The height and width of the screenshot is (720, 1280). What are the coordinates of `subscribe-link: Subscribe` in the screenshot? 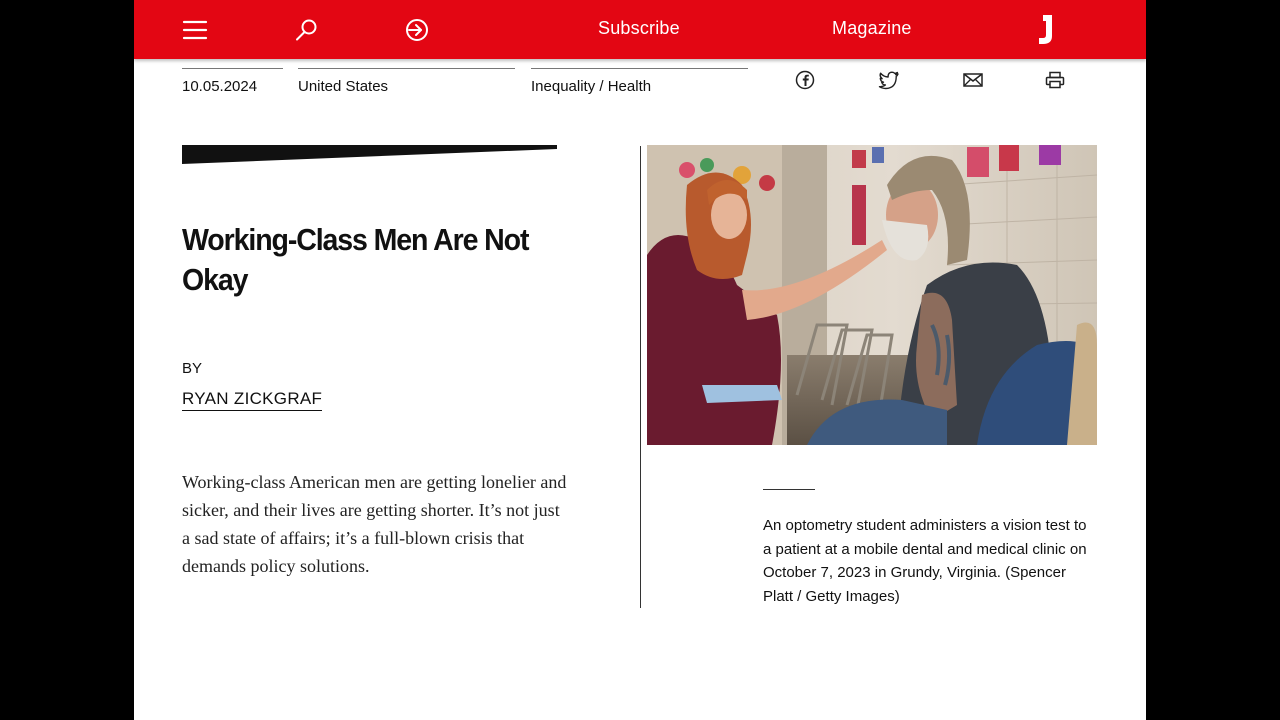 It's located at (639, 28).